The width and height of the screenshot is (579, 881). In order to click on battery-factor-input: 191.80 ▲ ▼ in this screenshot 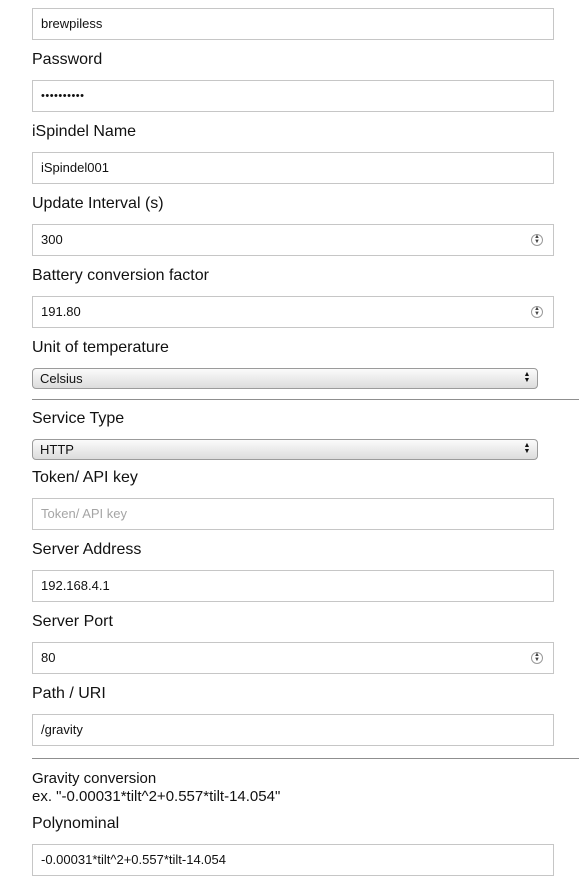, I will do `click(293, 312)`.